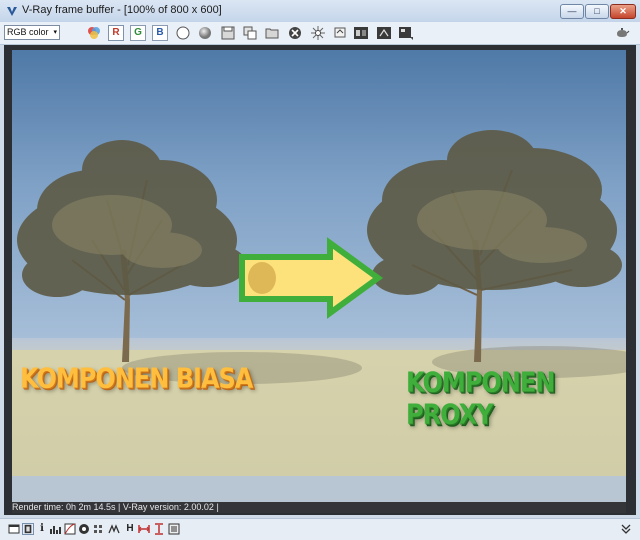  Describe the element at coordinates (340, 33) in the screenshot. I see `region-render-icon` at that location.